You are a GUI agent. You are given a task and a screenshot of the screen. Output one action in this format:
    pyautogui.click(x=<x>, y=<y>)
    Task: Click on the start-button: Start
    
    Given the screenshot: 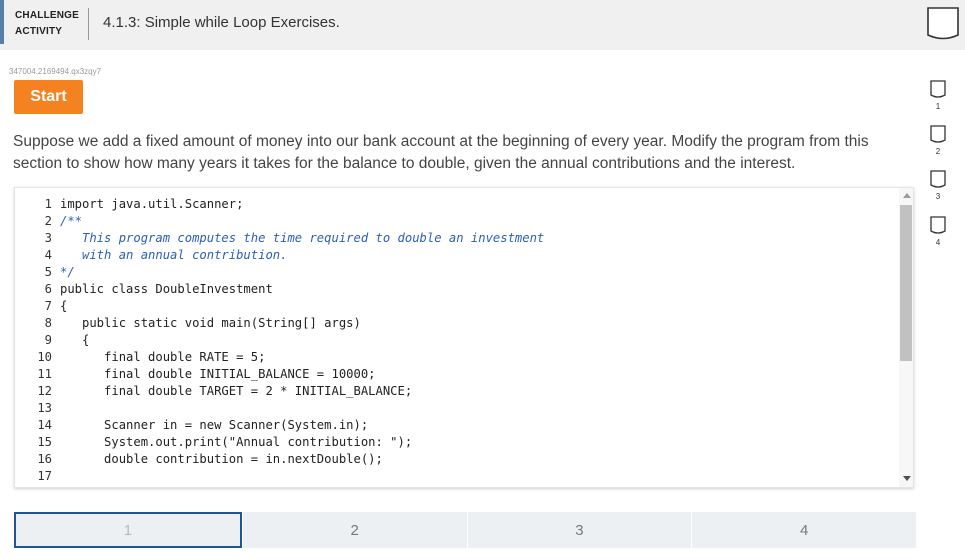 What is the action you would take?
    pyautogui.click(x=48, y=97)
    